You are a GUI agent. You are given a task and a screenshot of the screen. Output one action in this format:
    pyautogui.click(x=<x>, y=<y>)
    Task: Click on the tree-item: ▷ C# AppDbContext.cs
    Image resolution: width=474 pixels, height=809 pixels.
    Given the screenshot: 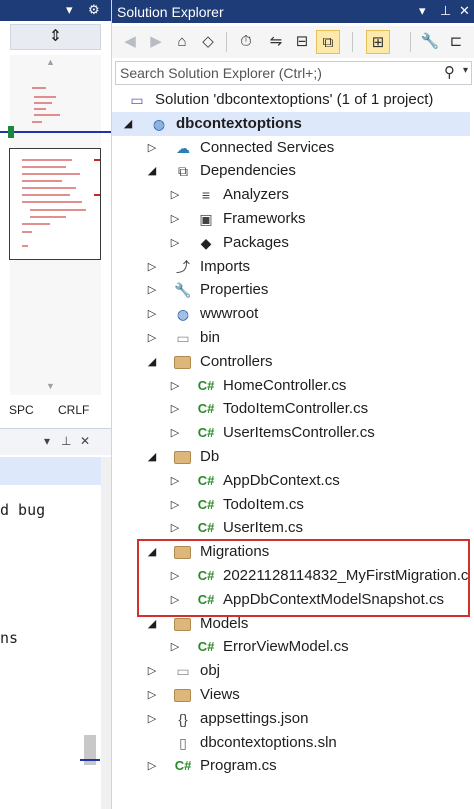 What is the action you would take?
    pyautogui.click(x=293, y=481)
    